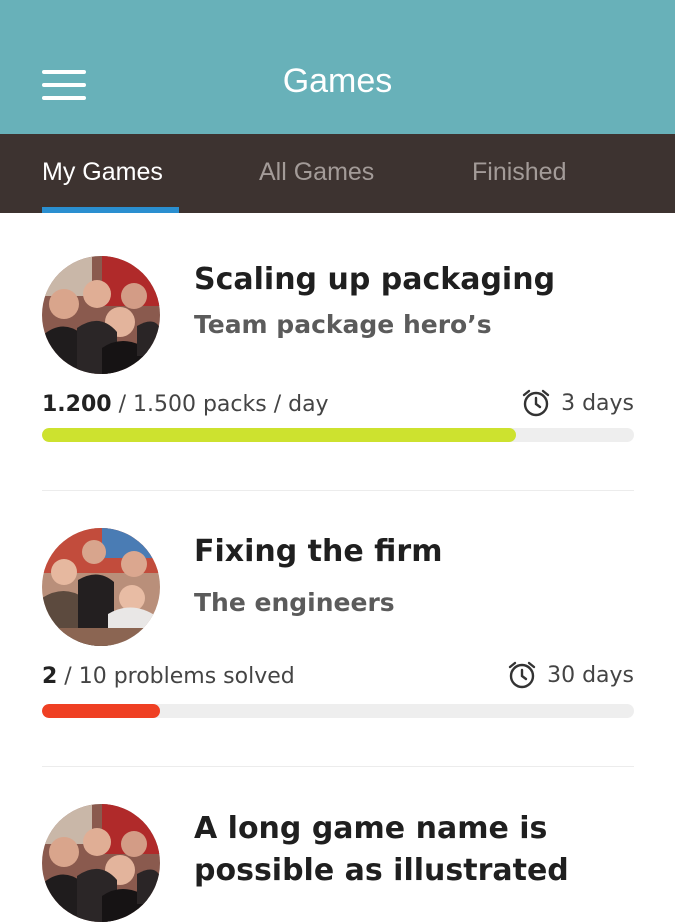  Describe the element at coordinates (316, 172) in the screenshot. I see `tab-all-games: All Games` at that location.